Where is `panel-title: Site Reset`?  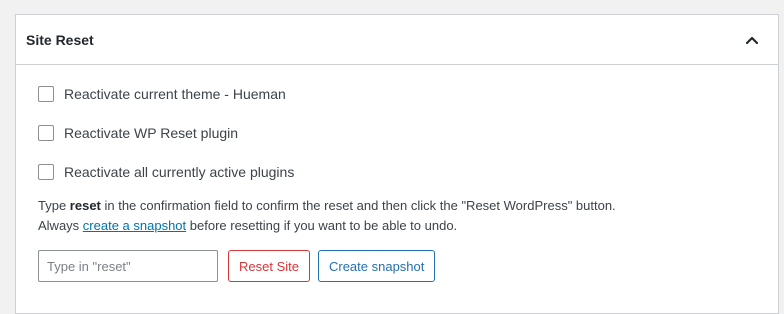
panel-title: Site Reset is located at coordinates (60, 39).